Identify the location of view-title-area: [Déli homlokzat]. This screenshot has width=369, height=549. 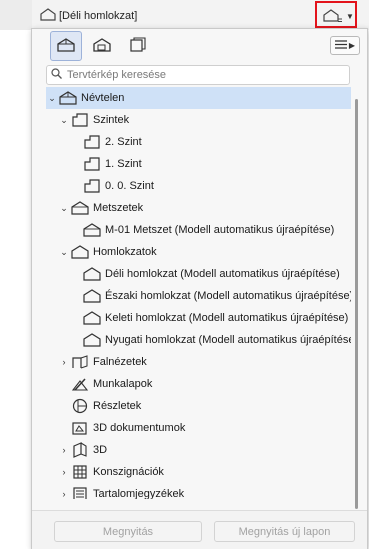
(88, 16).